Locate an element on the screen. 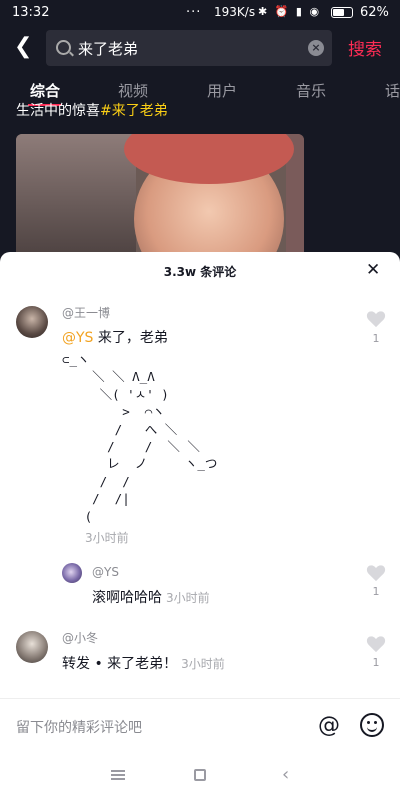 The height and width of the screenshot is (800, 400). status-time: 13:32 is located at coordinates (31, 12).